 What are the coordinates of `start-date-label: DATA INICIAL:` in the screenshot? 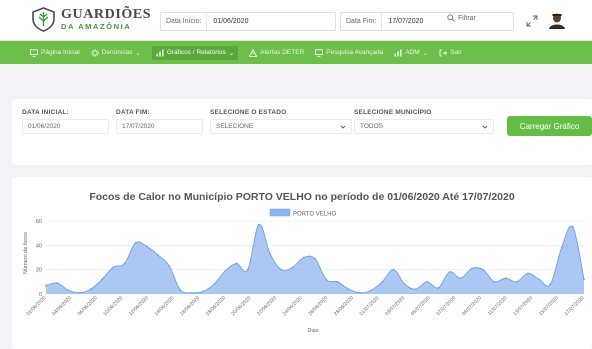 It's located at (45, 112).